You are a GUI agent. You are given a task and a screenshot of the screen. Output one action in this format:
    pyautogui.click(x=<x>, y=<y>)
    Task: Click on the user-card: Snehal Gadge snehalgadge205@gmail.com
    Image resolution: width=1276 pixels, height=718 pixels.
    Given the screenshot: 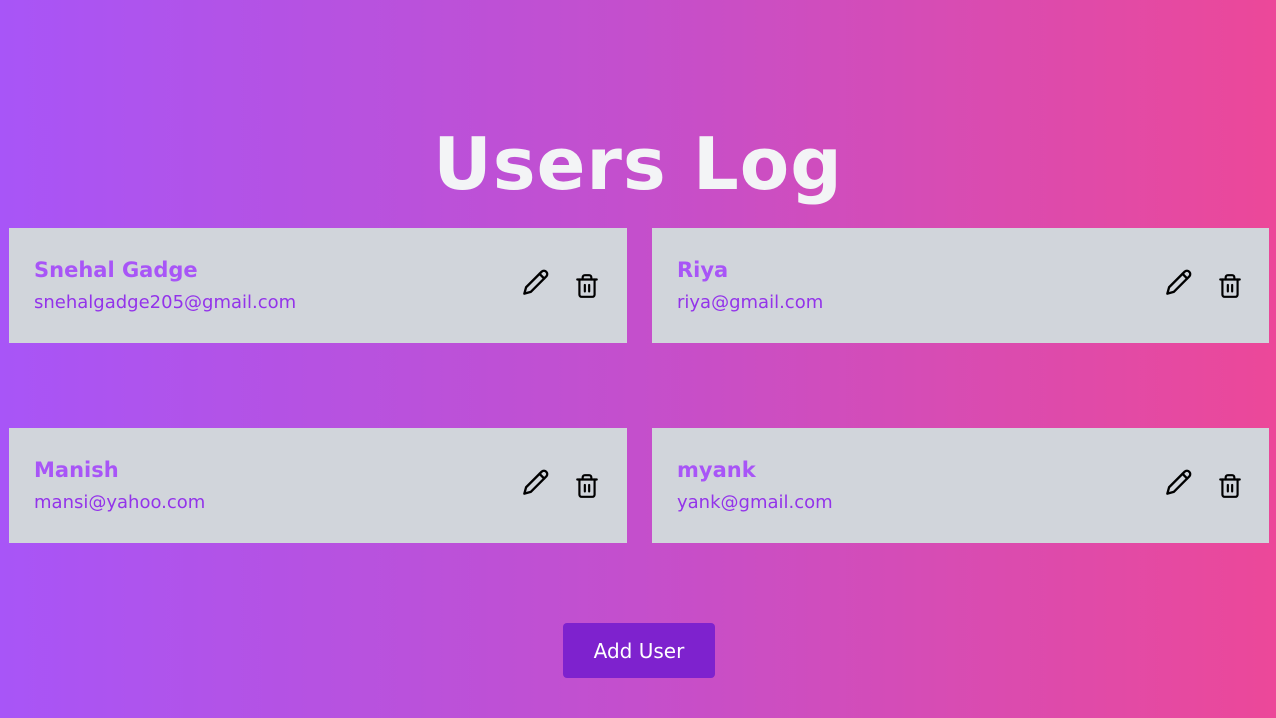 What is the action you would take?
    pyautogui.click(x=318, y=285)
    